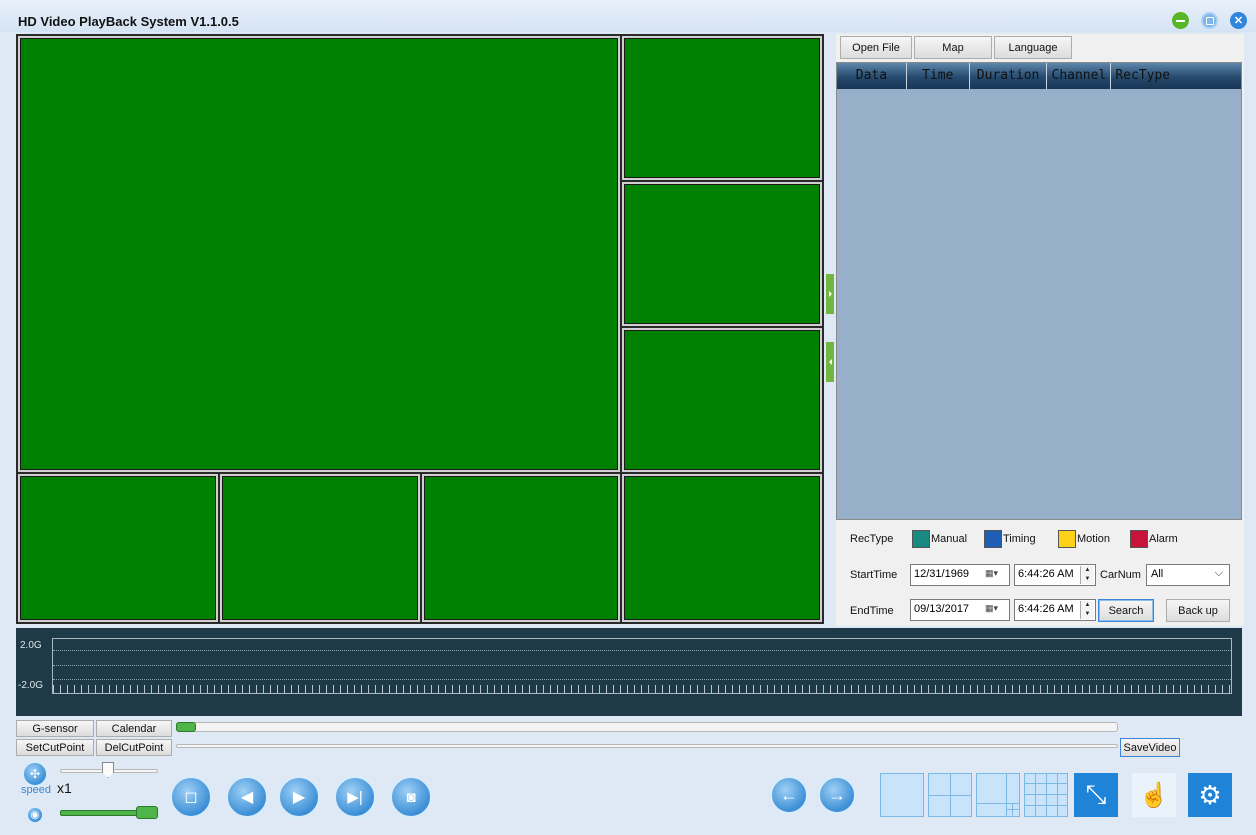  Describe the element at coordinates (134, 747) in the screenshot. I see `del-cut-point-button: DelCutPoint` at that location.